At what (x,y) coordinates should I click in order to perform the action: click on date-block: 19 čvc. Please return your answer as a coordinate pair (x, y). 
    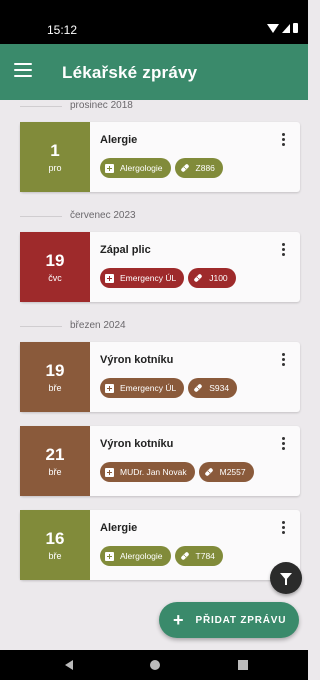
    Looking at the image, I should click on (55, 267).